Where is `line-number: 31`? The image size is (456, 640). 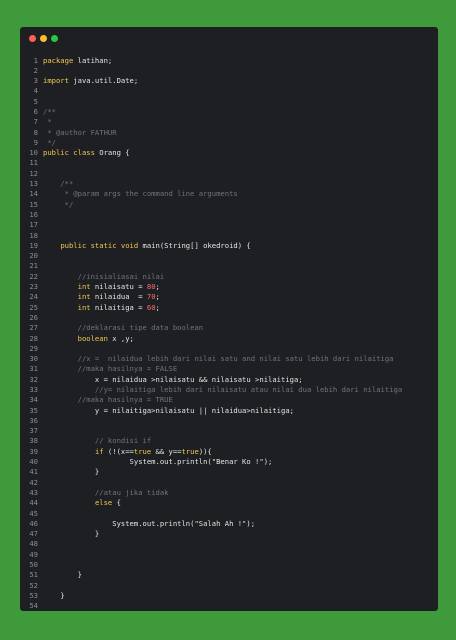
line-number: 31 is located at coordinates (33, 369).